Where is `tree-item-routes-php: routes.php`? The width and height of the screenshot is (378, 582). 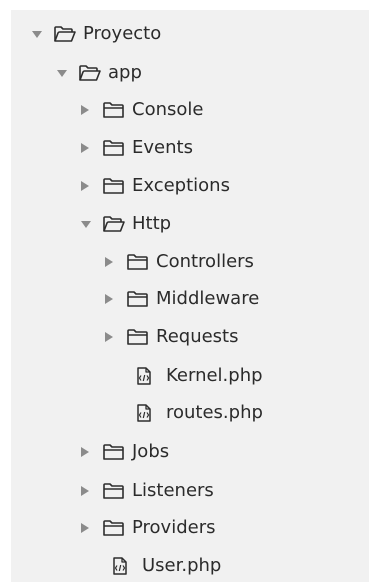 tree-item-routes-php: routes.php is located at coordinates (199, 413).